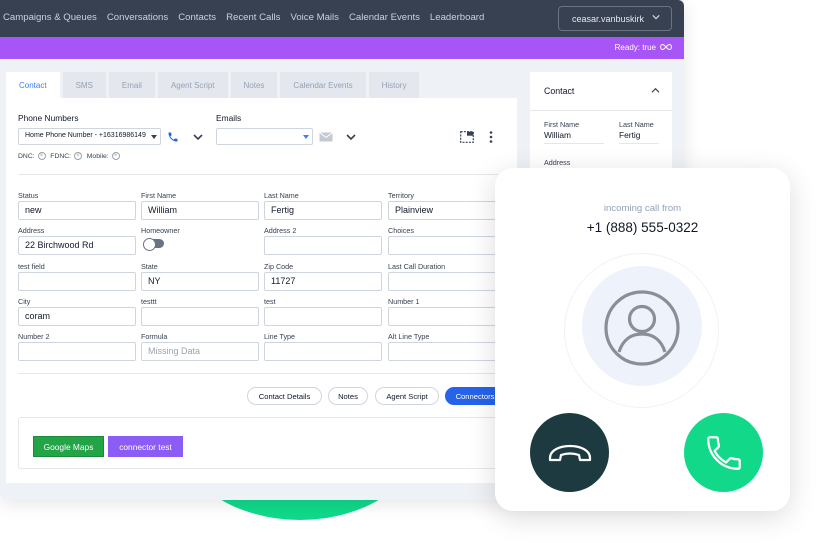 This screenshot has height=543, width=823. Describe the element at coordinates (443, 351) in the screenshot. I see `alt-line-type-field` at that location.